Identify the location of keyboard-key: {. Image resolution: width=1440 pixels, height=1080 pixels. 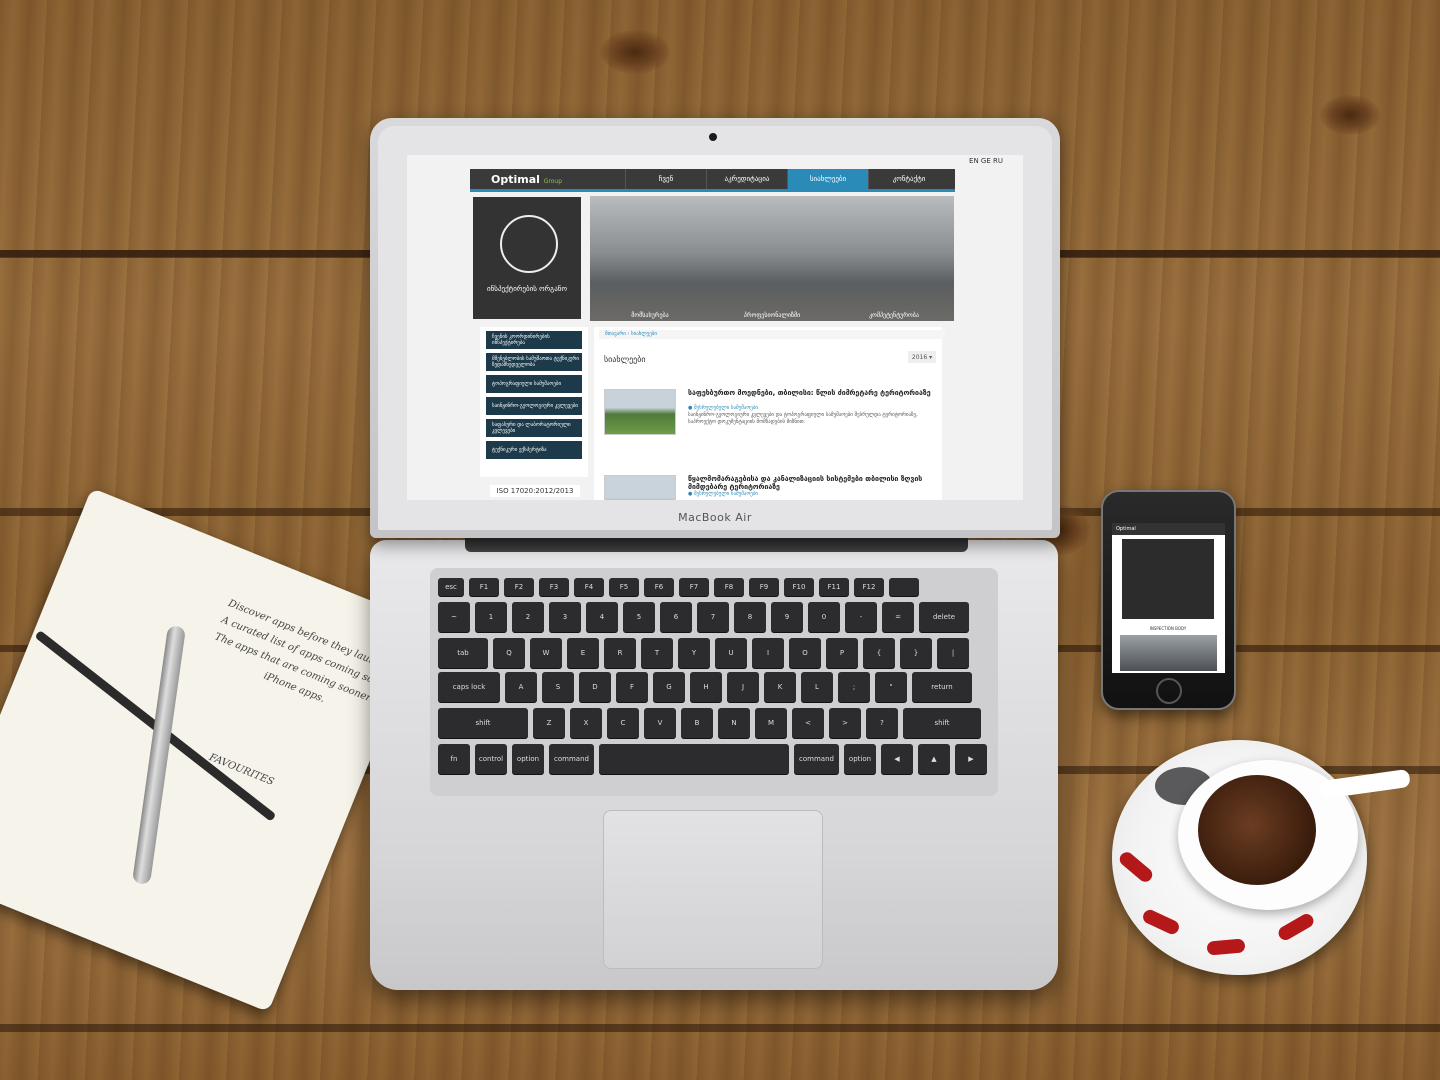
(879, 653).